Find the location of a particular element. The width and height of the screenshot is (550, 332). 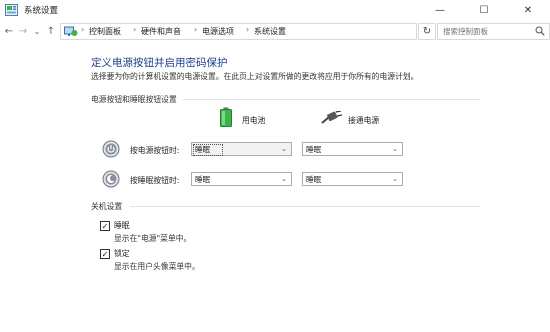

battery-icon is located at coordinates (226, 117).